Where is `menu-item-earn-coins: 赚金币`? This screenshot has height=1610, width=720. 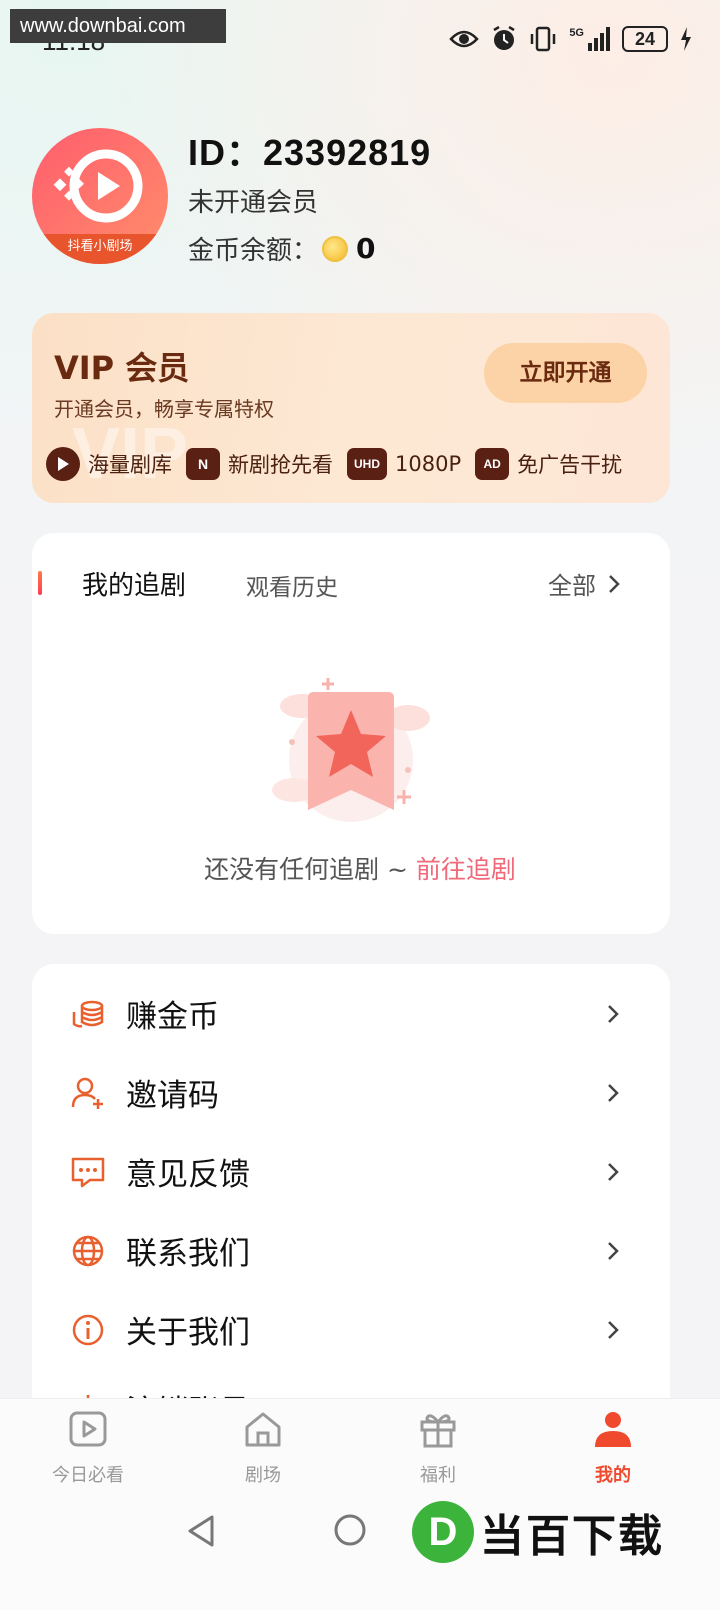 menu-item-earn-coins: 赚金币 is located at coordinates (351, 1013).